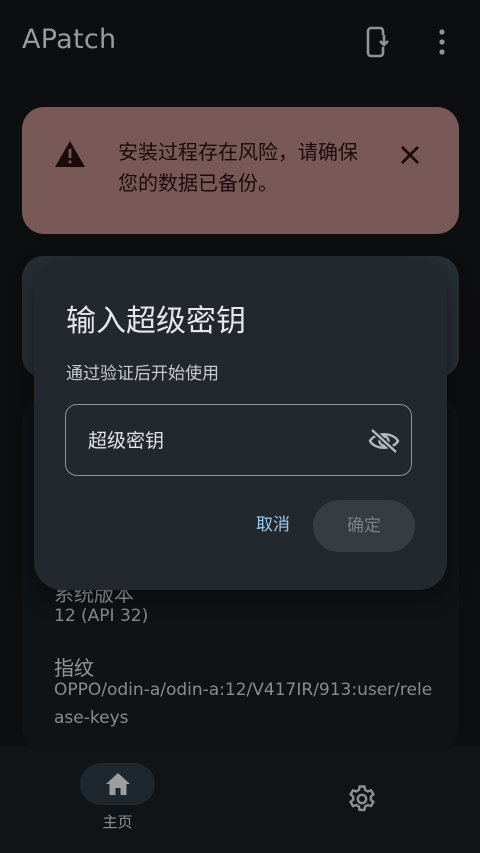  Describe the element at coordinates (364, 526) in the screenshot. I see `confirm-button: 确定` at that location.